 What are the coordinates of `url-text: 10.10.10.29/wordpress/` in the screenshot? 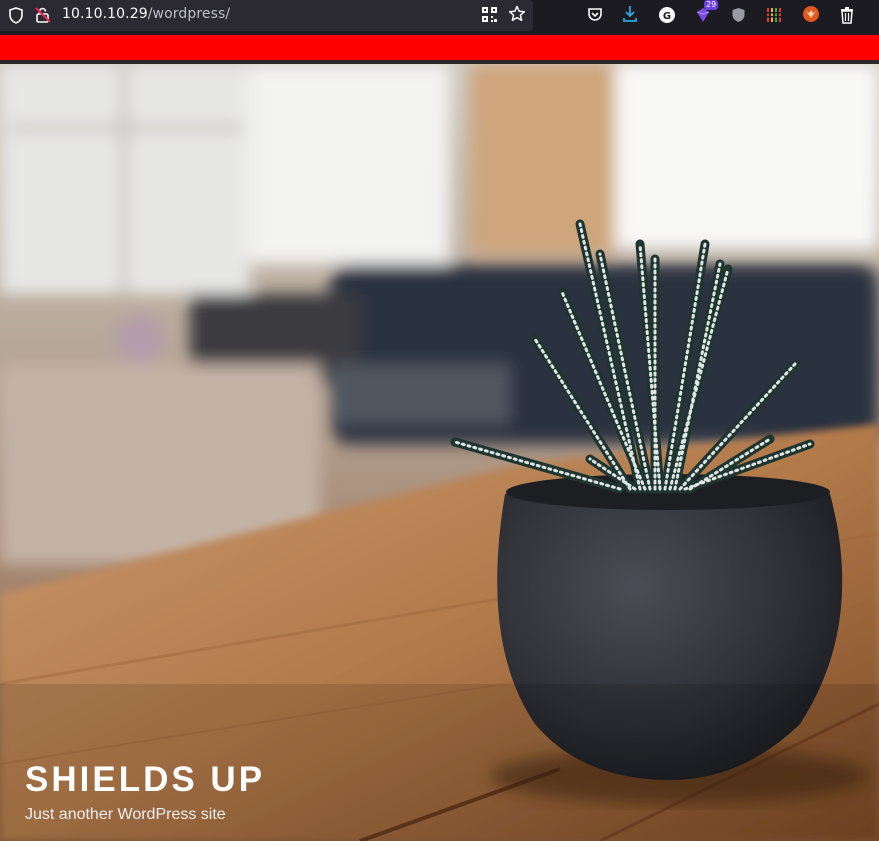 It's located at (146, 14).